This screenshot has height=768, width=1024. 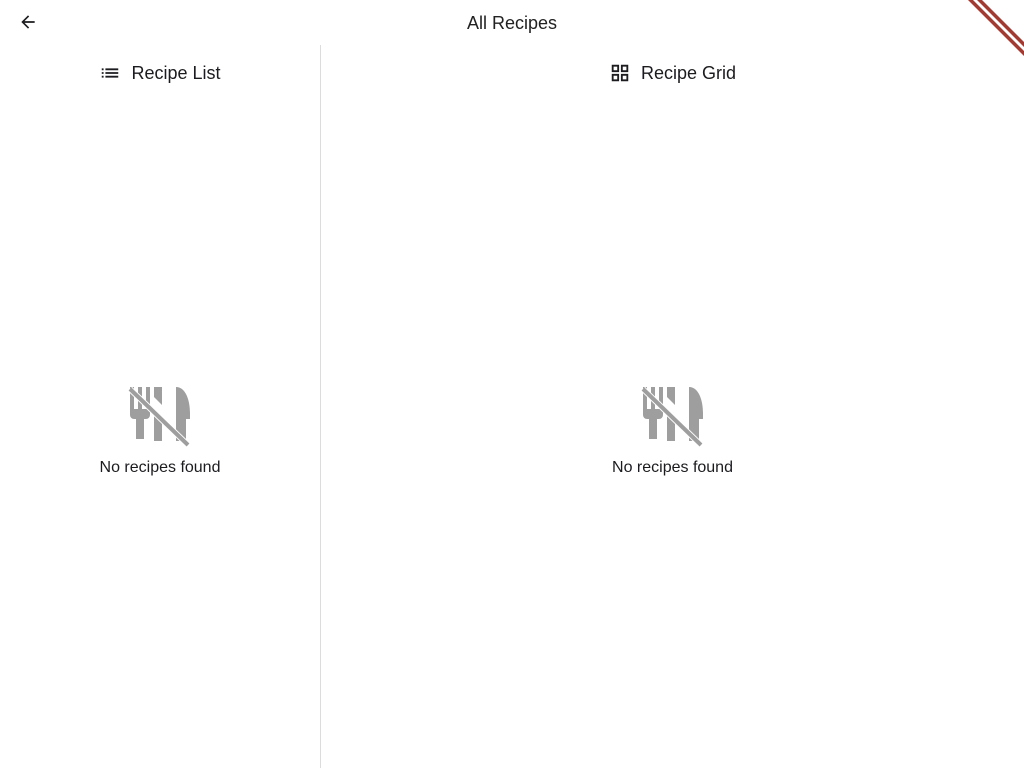 What do you see at coordinates (176, 72) in the screenshot?
I see `recipe-list-title: Recipe List` at bounding box center [176, 72].